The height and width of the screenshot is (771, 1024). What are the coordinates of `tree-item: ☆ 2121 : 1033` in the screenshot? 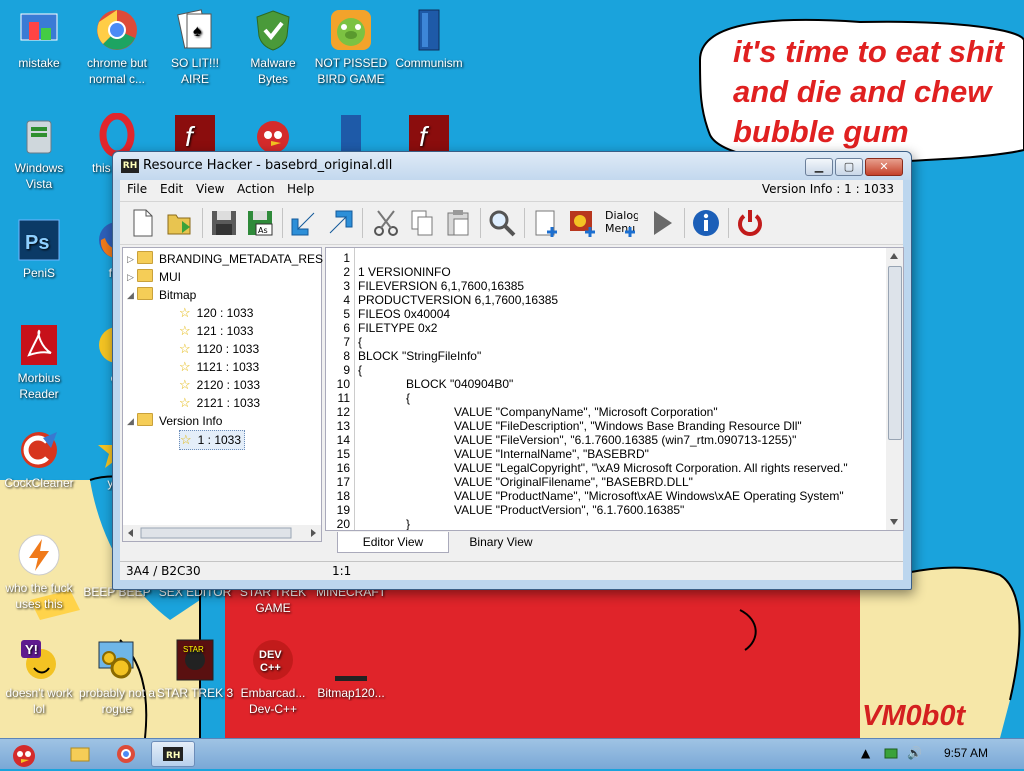 It's located at (219, 403).